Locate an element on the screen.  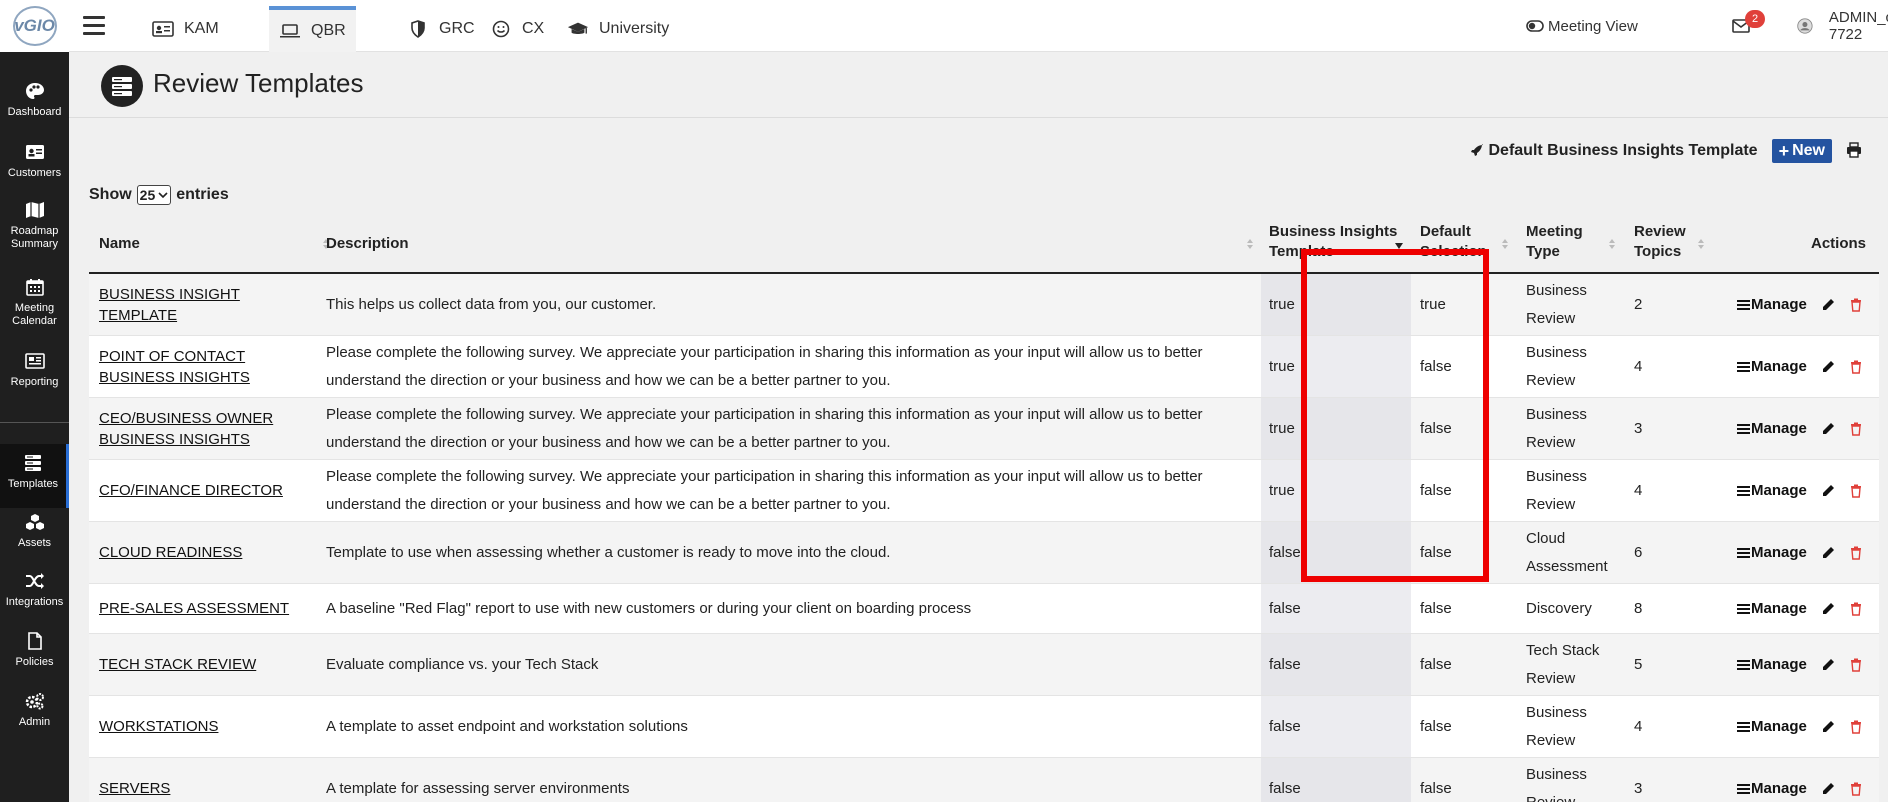
user-menu: ADMIN_cw 7722 is located at coordinates (1842, 26).